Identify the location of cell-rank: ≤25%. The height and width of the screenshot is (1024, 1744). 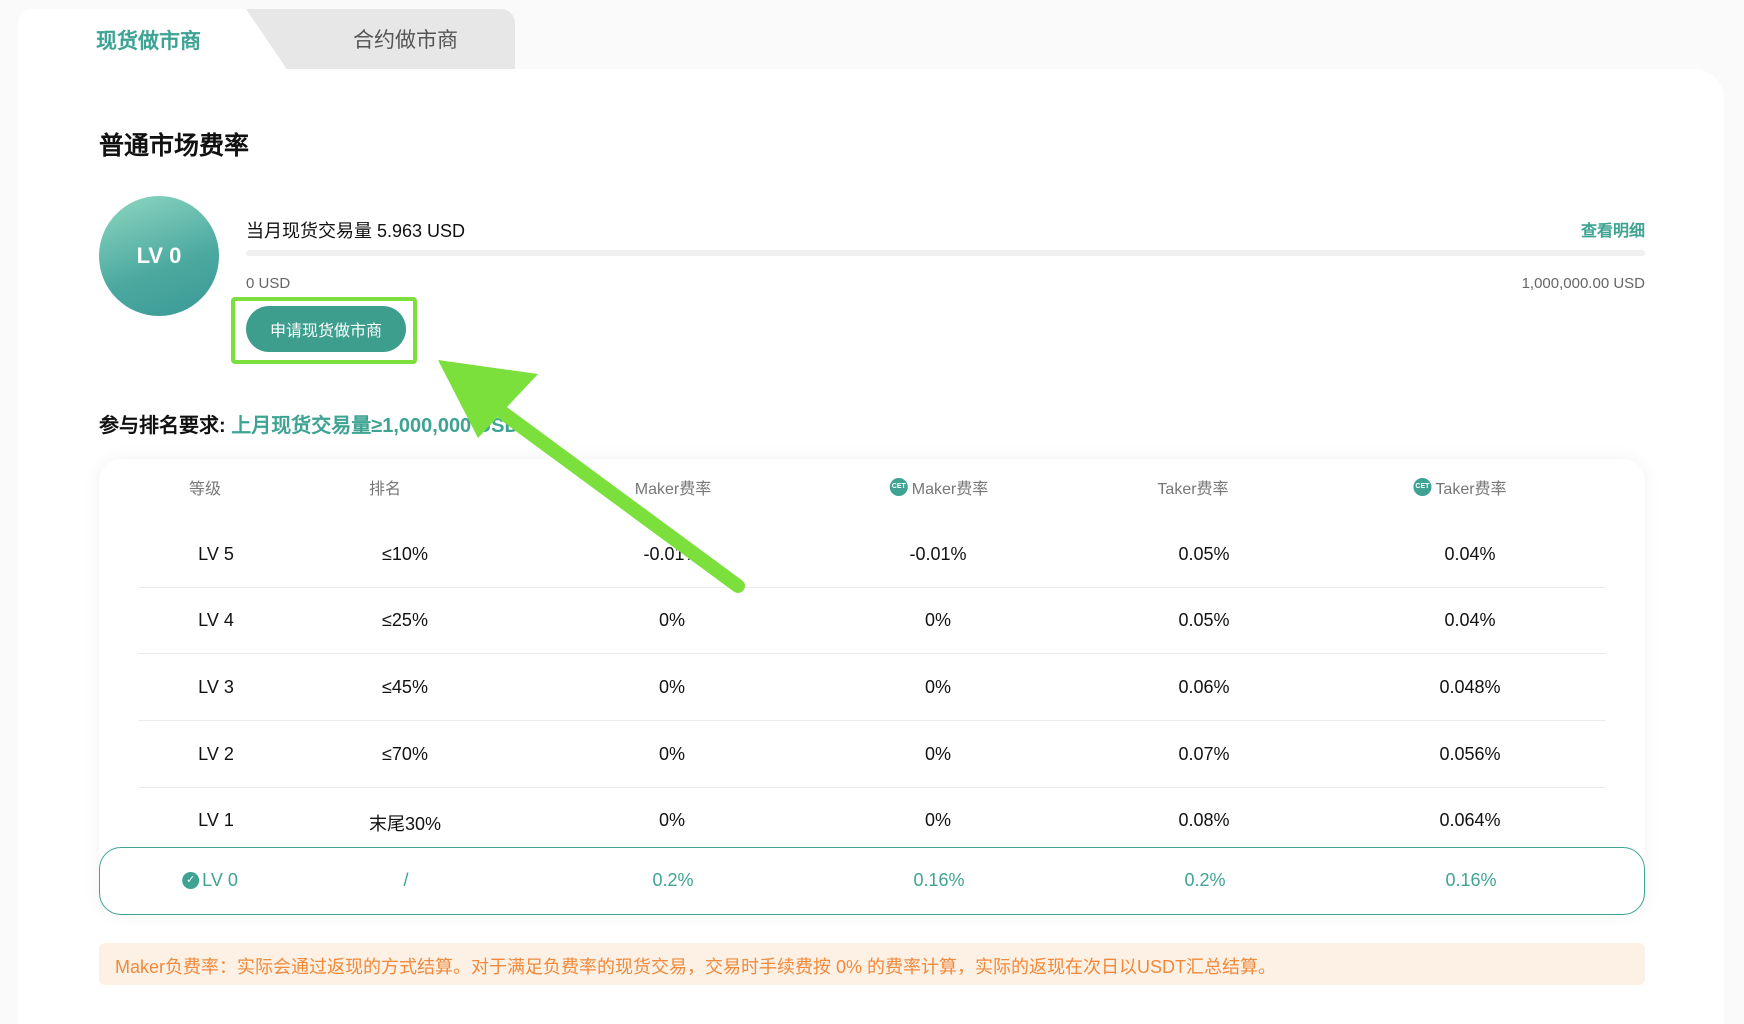
(405, 620).